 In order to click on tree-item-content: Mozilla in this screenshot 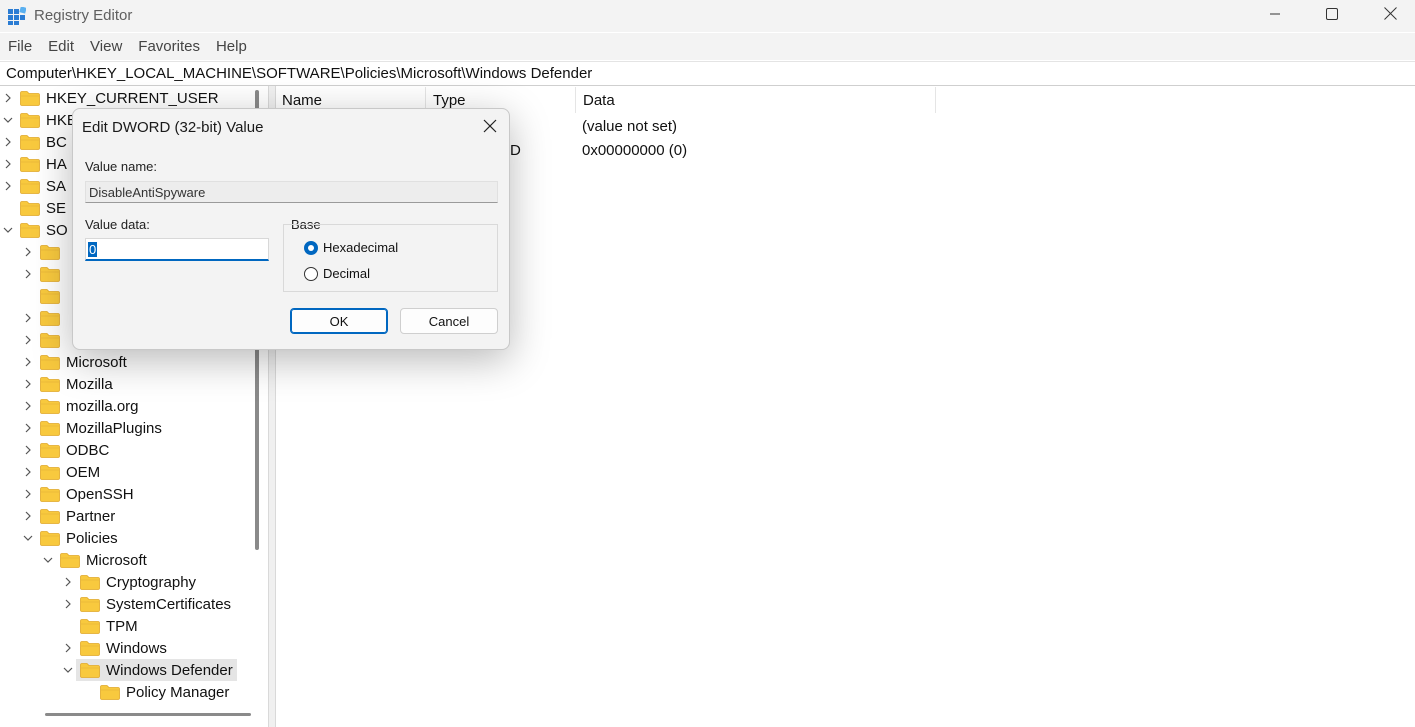, I will do `click(76, 384)`.